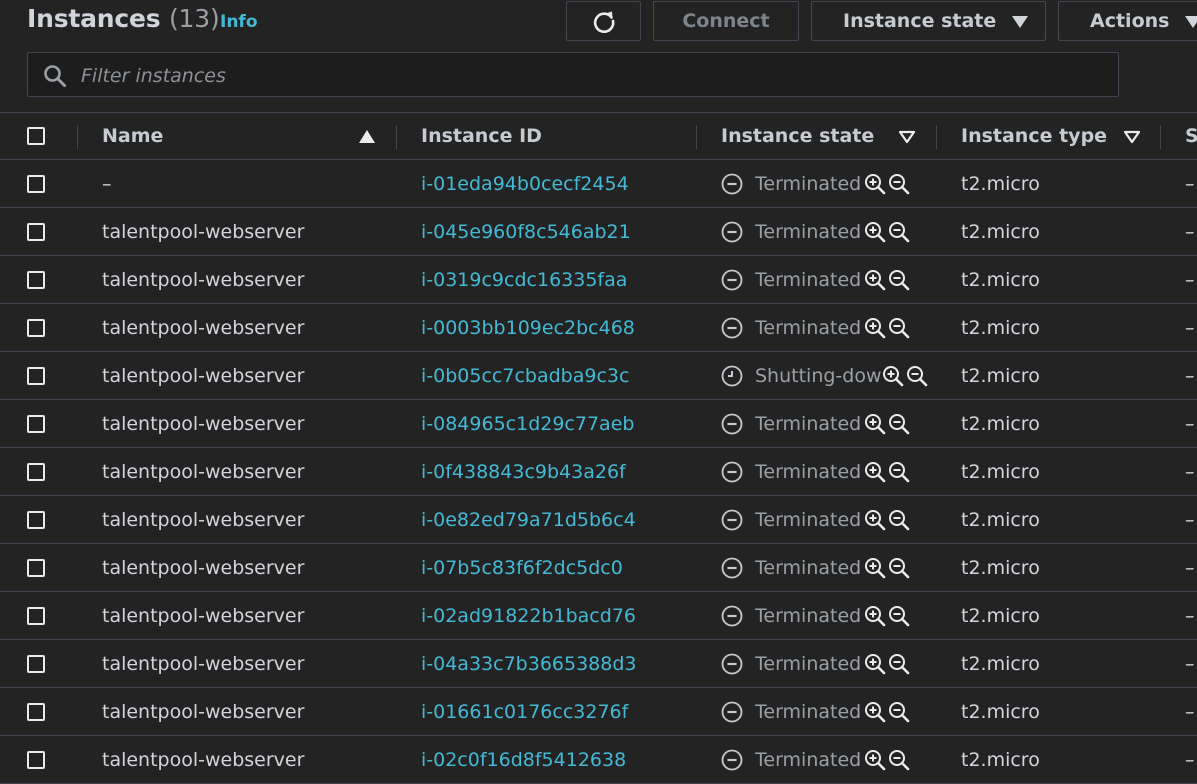 This screenshot has height=784, width=1197. I want to click on instance-type: t2.micro, so click(1056, 375).